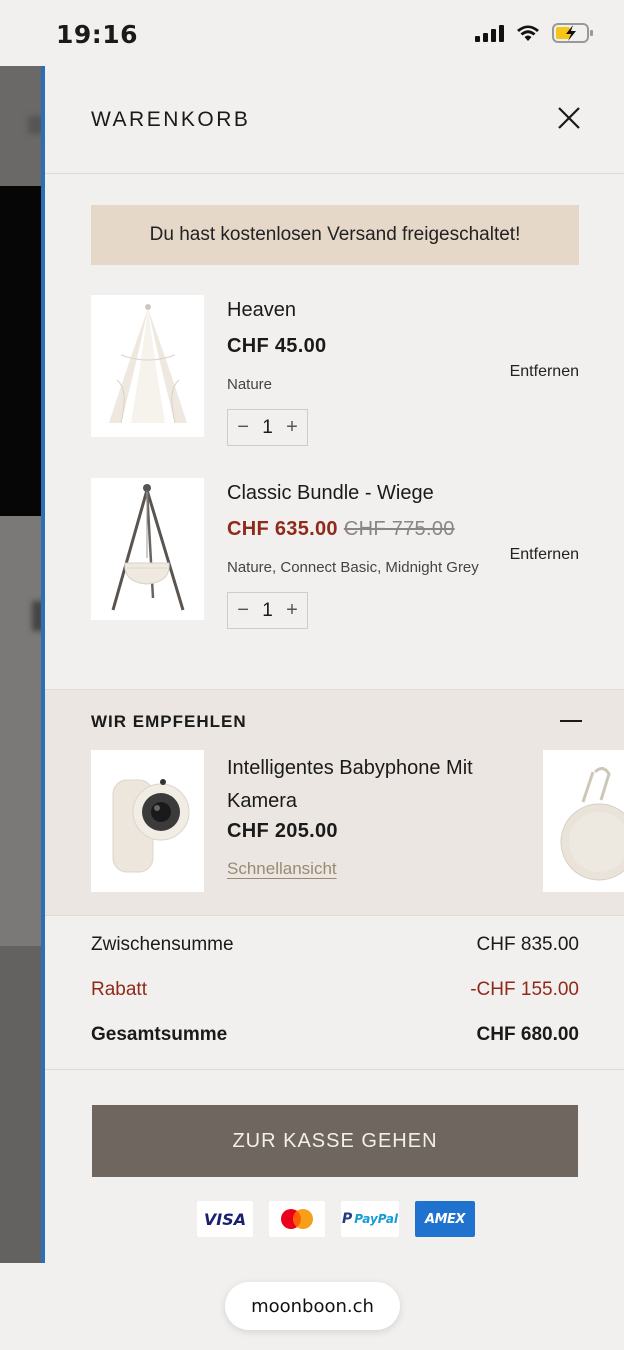 Image resolution: width=624 pixels, height=1350 pixels. What do you see at coordinates (571, 721) in the screenshot?
I see `collapse-icon` at bounding box center [571, 721].